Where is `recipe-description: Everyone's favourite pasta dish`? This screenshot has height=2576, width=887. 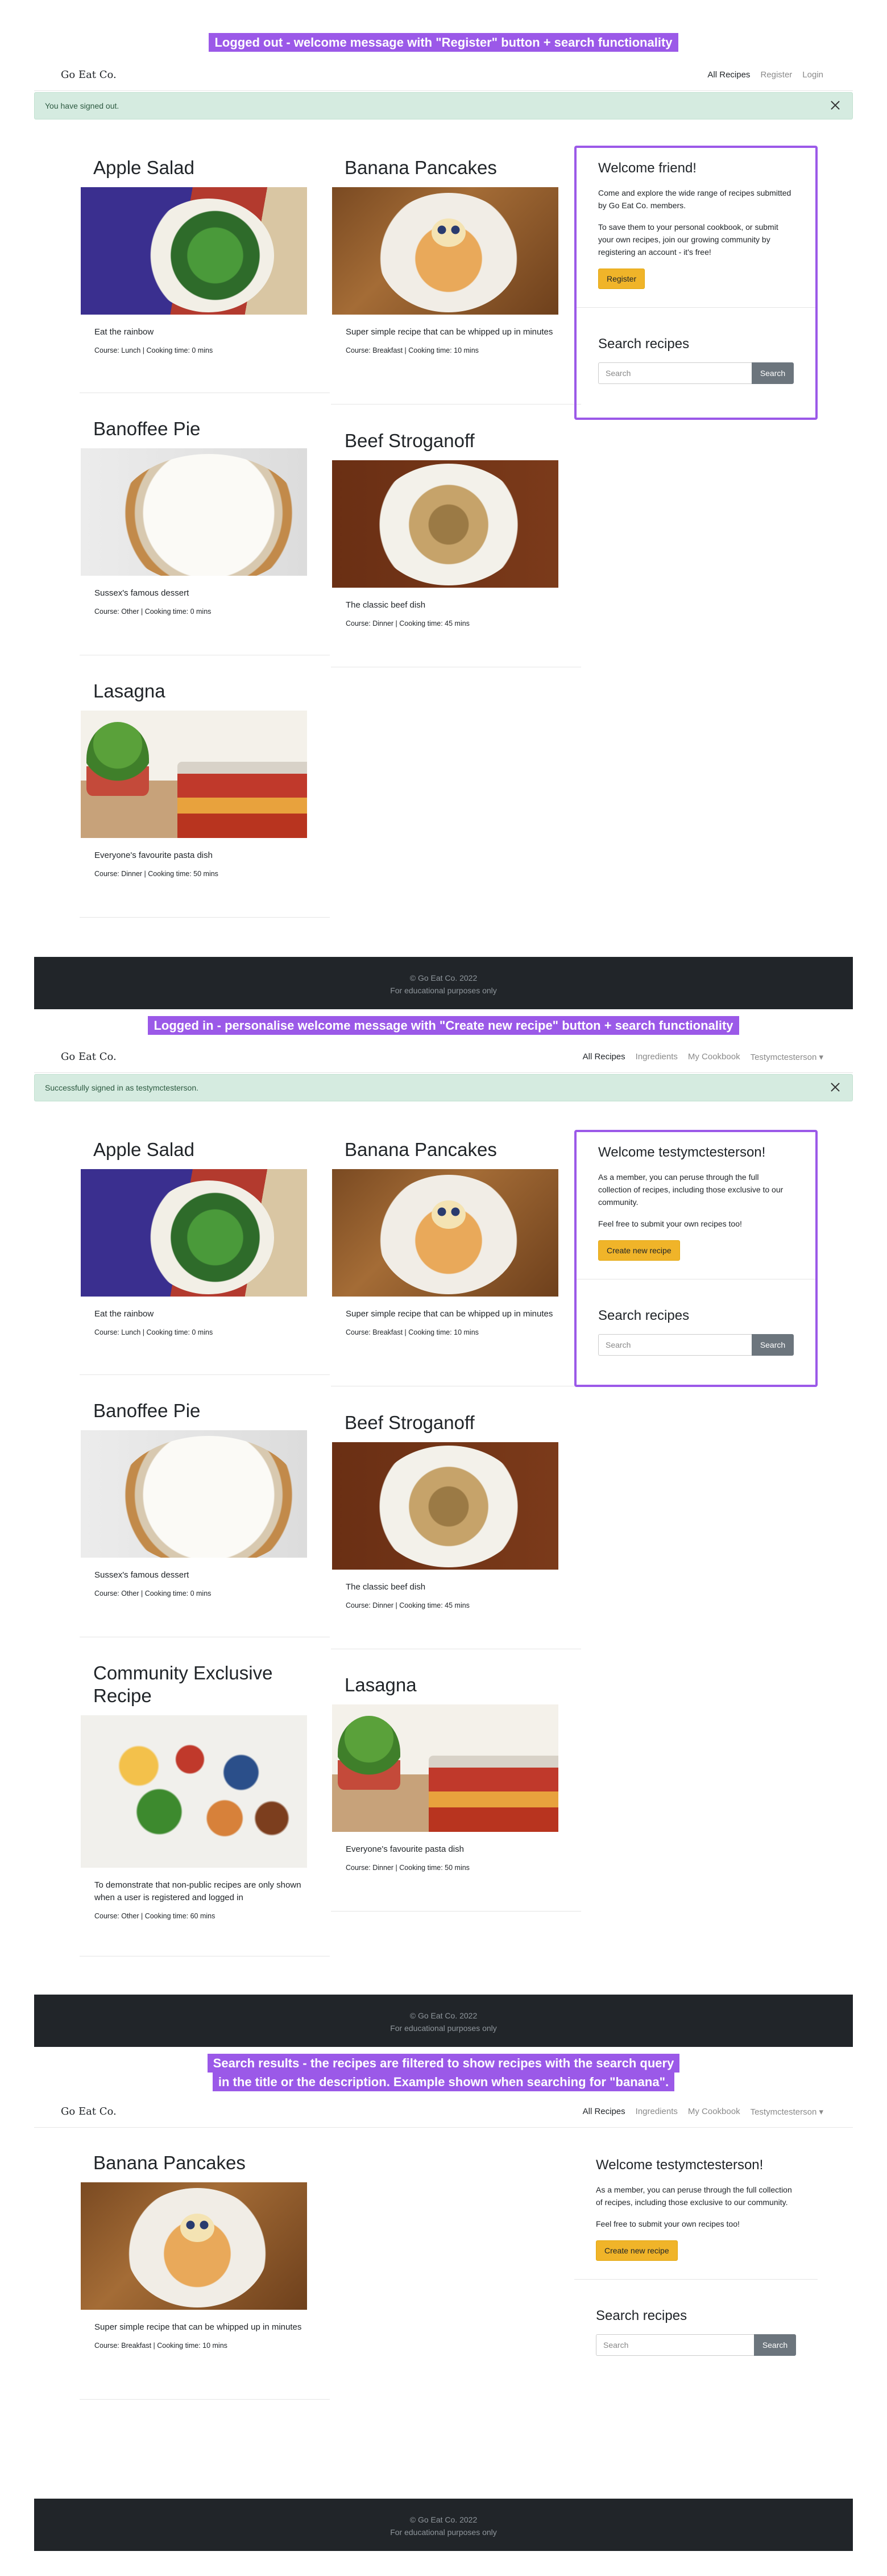
recipe-description: Everyone's favourite pasta dish is located at coordinates (405, 1849).